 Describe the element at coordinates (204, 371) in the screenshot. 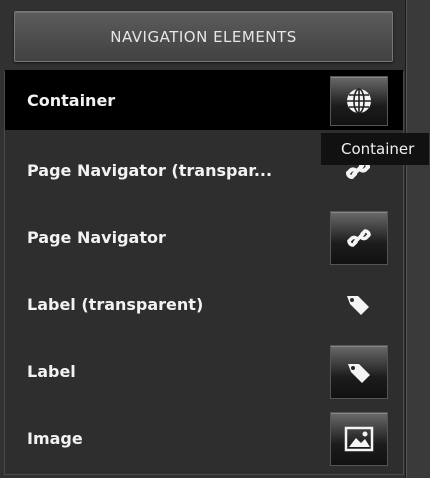

I see `list-item-label: Label` at that location.